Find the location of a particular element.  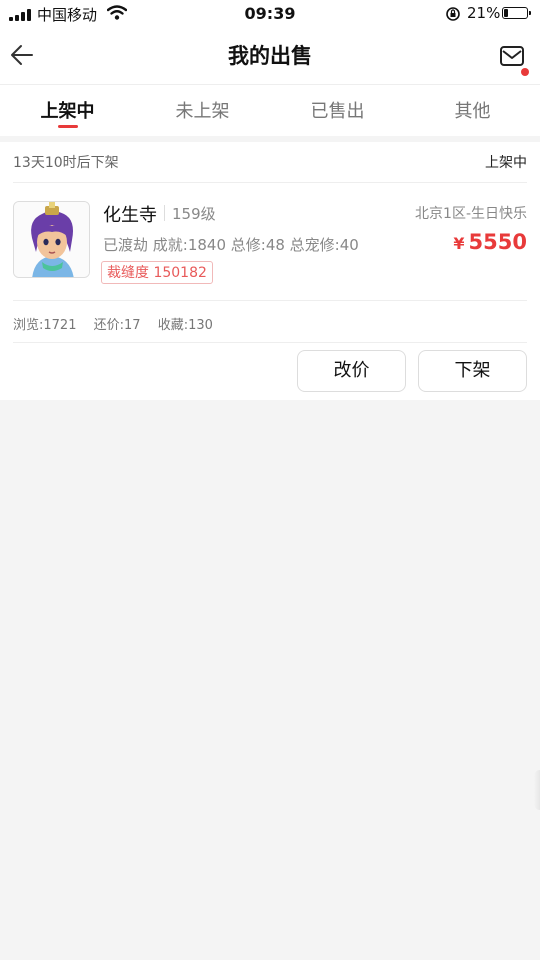

currency-symbol: ¥ is located at coordinates (459, 243).